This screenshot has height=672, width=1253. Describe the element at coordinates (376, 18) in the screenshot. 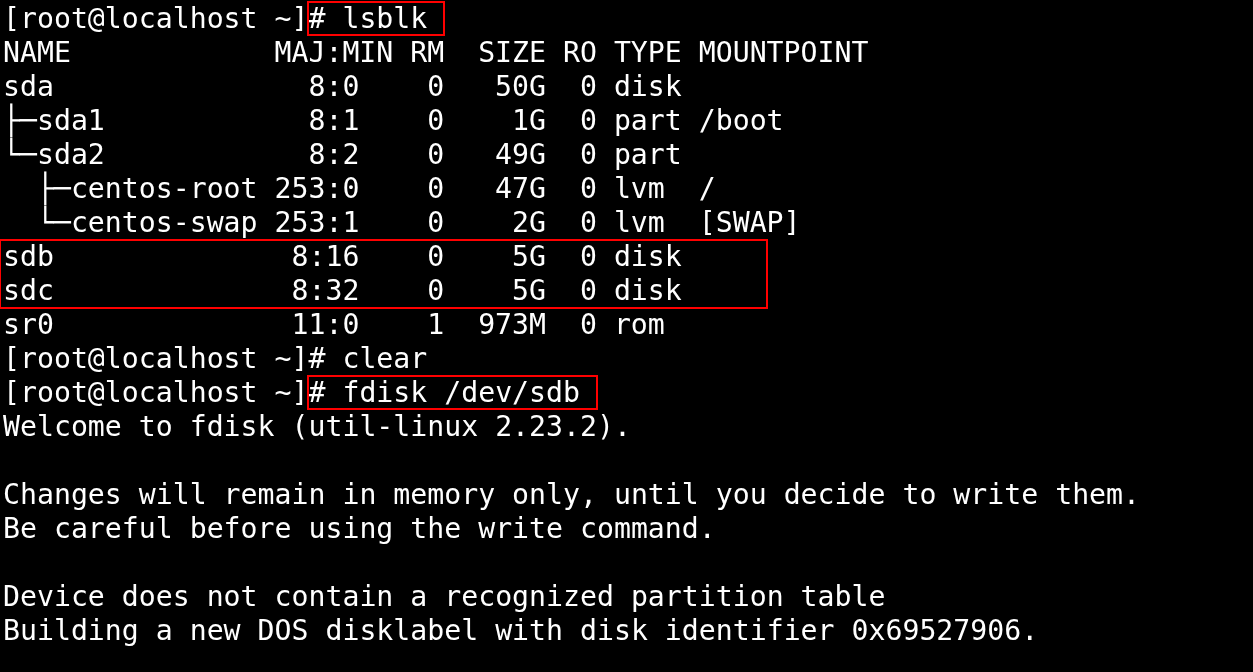

I see `command-text: # lsblk` at that location.